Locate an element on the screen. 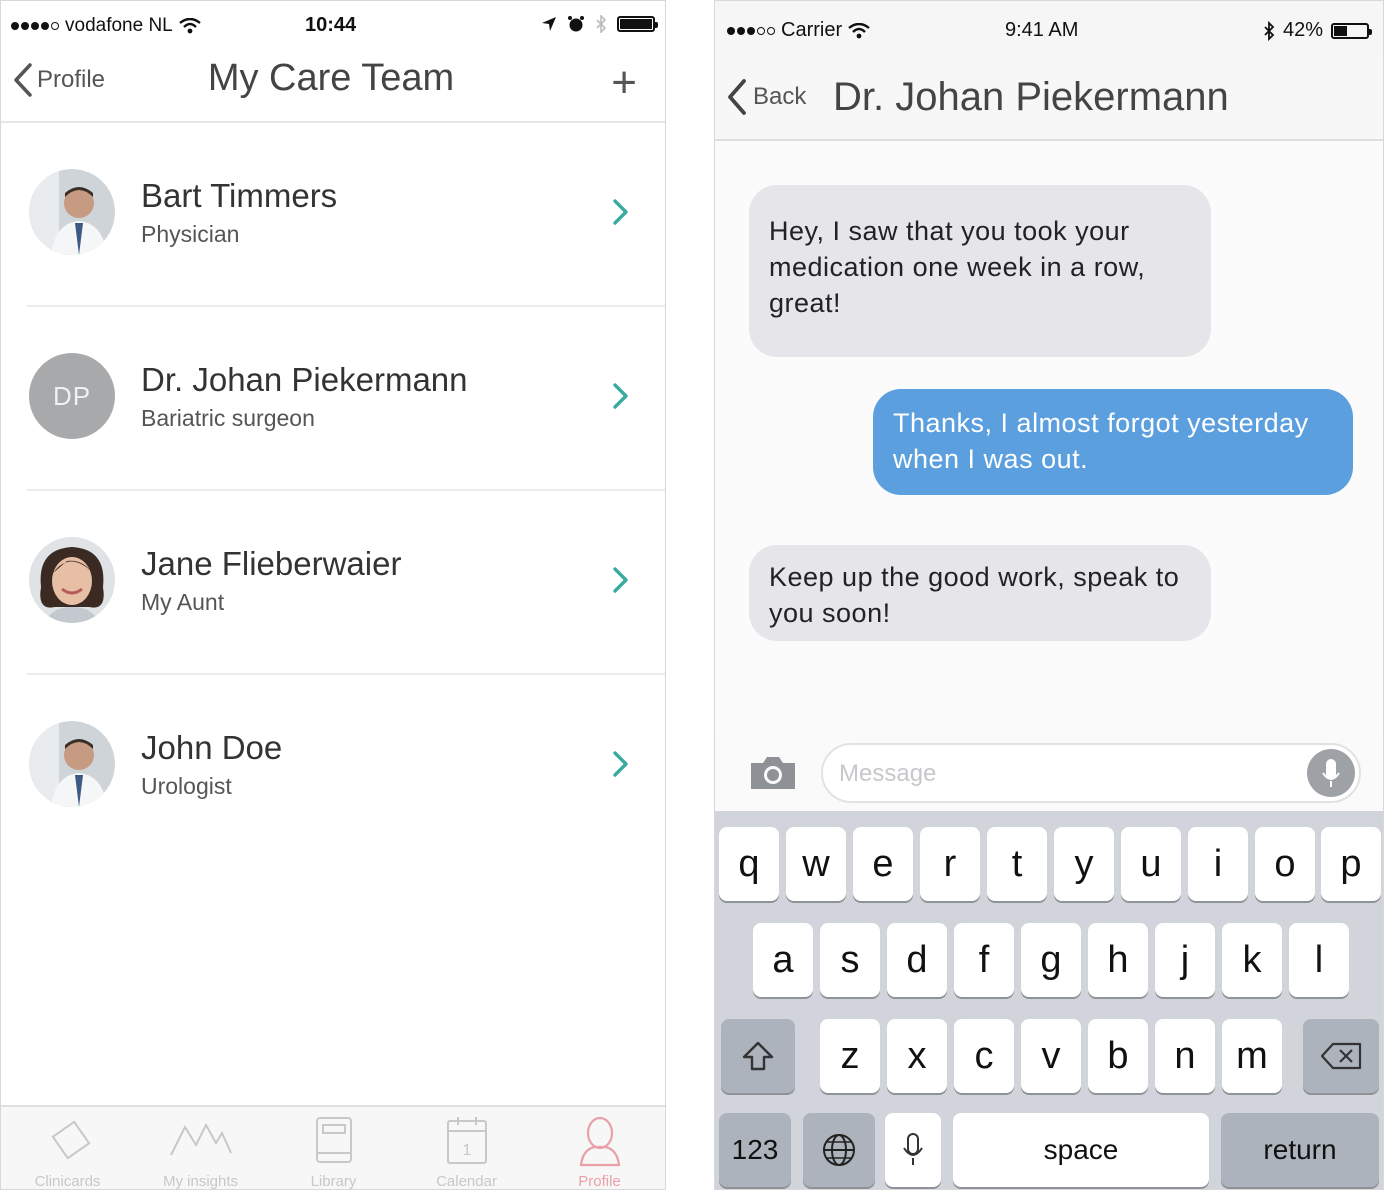 Image resolution: width=1384 pixels, height=1190 pixels. status-bar: vodafone NL 10:44 is located at coordinates (333, 24).